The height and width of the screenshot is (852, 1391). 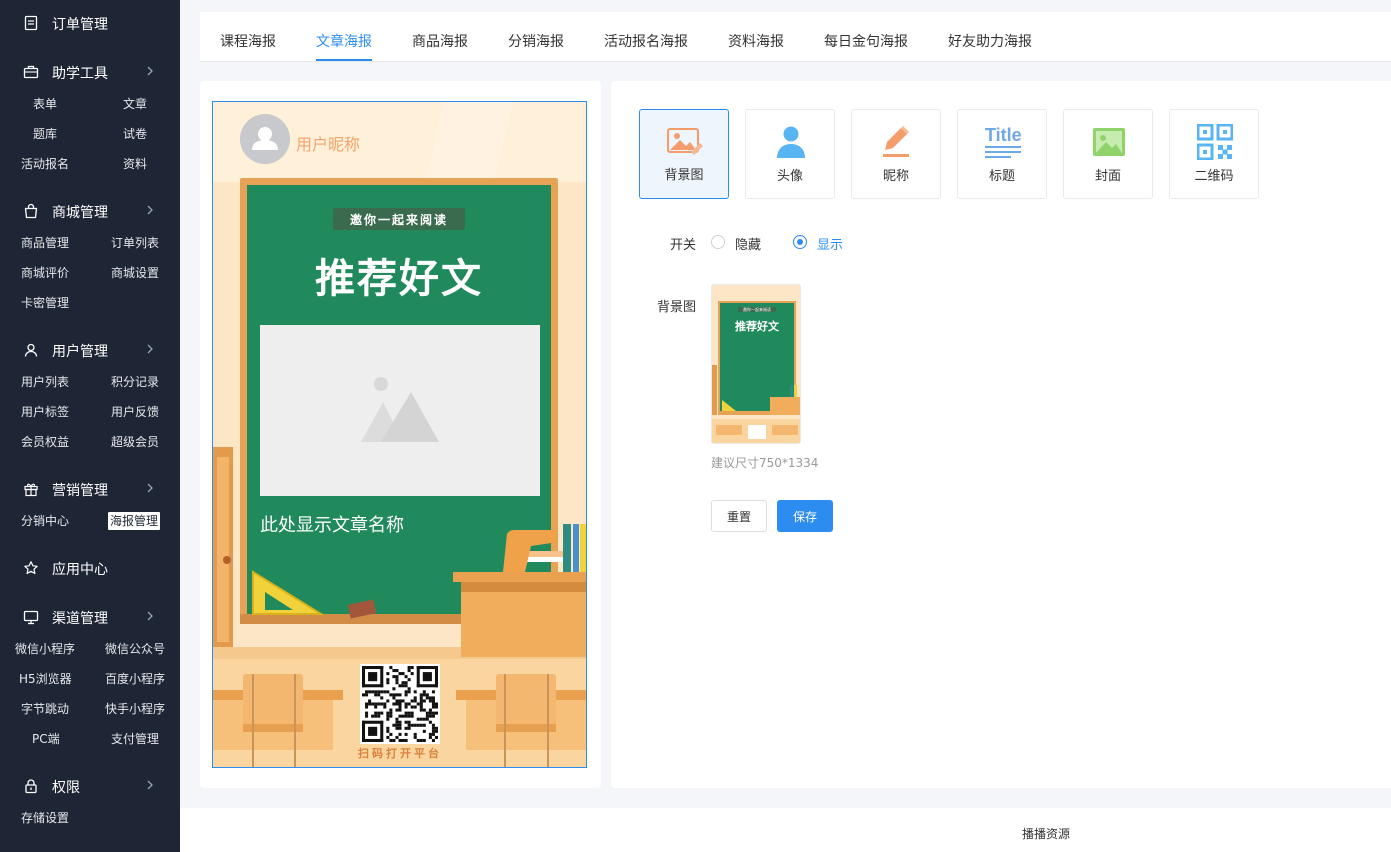 What do you see at coordinates (685, 141) in the screenshot?
I see `background-image-icon` at bounding box center [685, 141].